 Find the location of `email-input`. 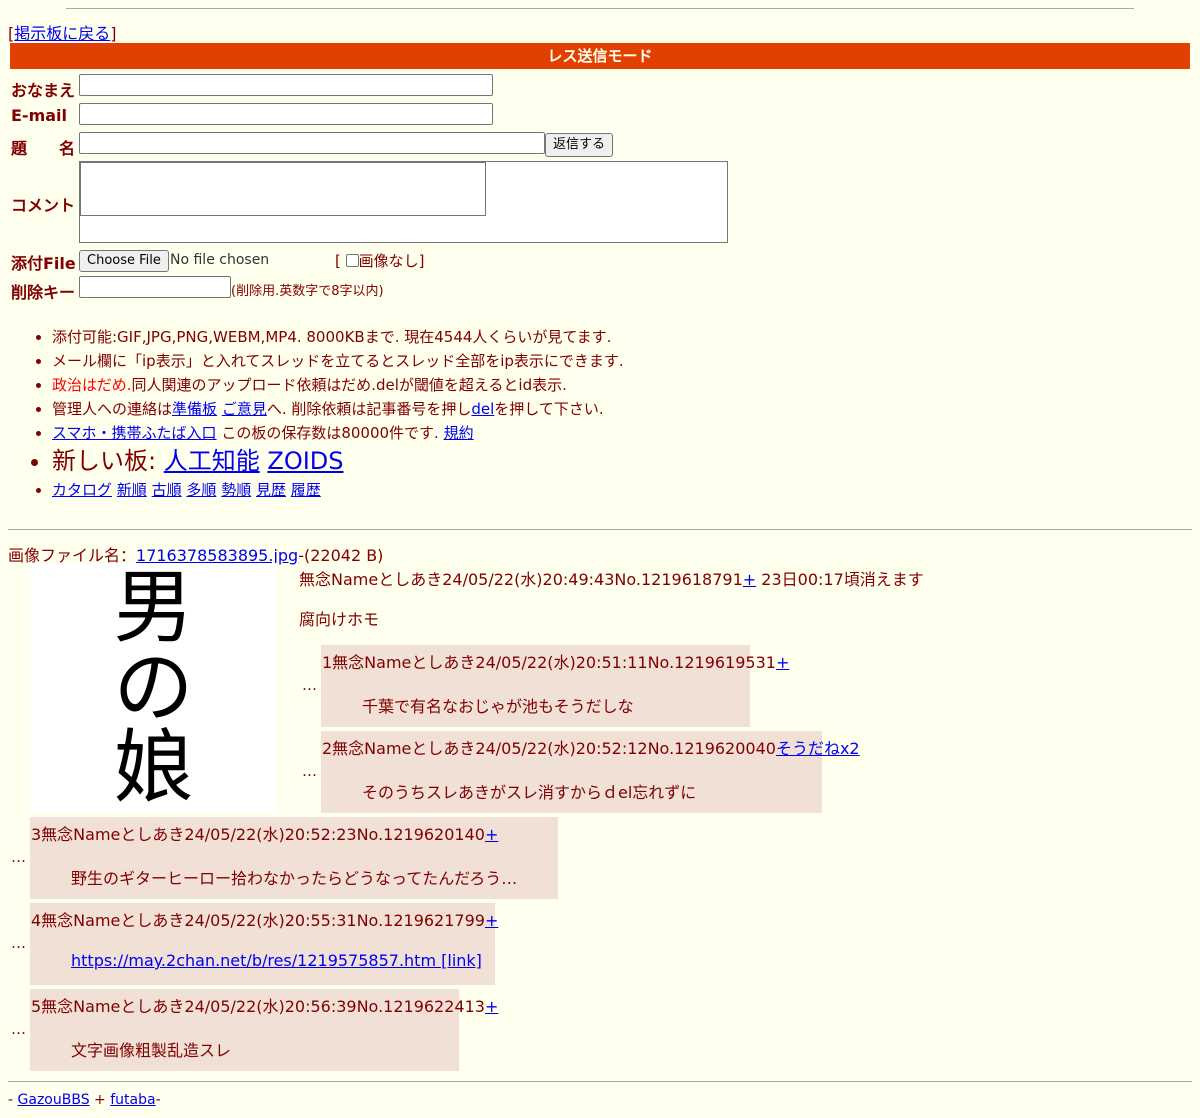

email-input is located at coordinates (286, 114).